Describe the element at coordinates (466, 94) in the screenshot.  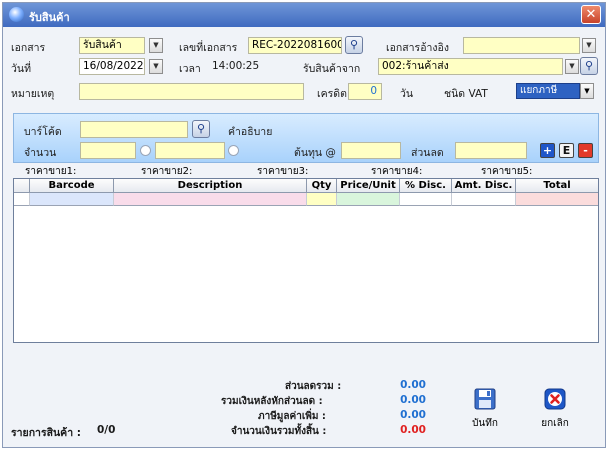
I see `vat-type-label: ชนิด VAT` at that location.